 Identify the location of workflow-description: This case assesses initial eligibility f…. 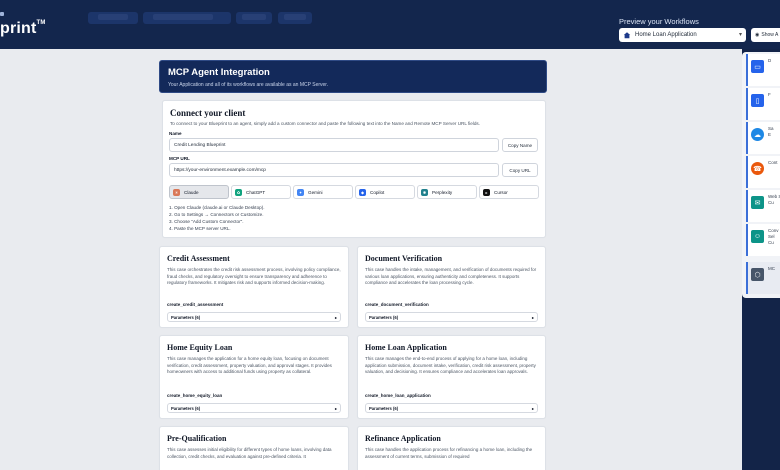
(249, 453).